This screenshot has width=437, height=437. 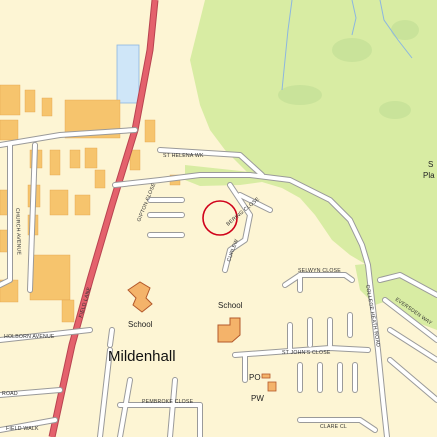 I want to click on street-label-st-helena-wk: ST HELENA WK, so click(x=183, y=156).